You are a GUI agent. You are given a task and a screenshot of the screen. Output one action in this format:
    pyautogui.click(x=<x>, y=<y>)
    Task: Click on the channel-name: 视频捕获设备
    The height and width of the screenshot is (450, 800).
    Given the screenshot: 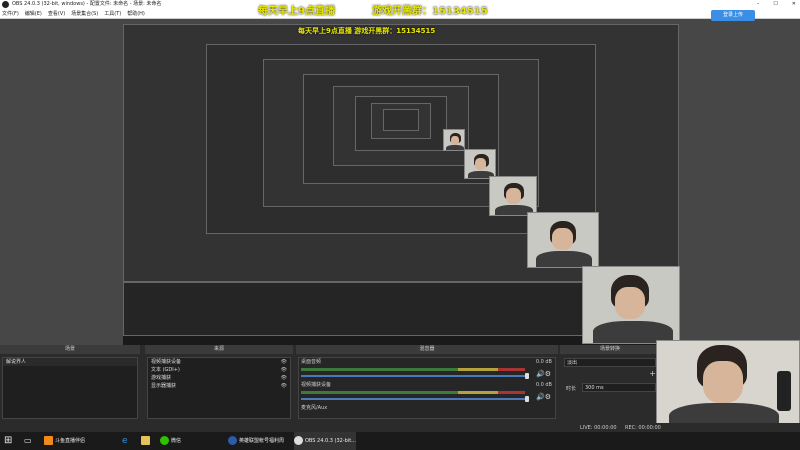 What is the action you would take?
    pyautogui.click(x=316, y=385)
    